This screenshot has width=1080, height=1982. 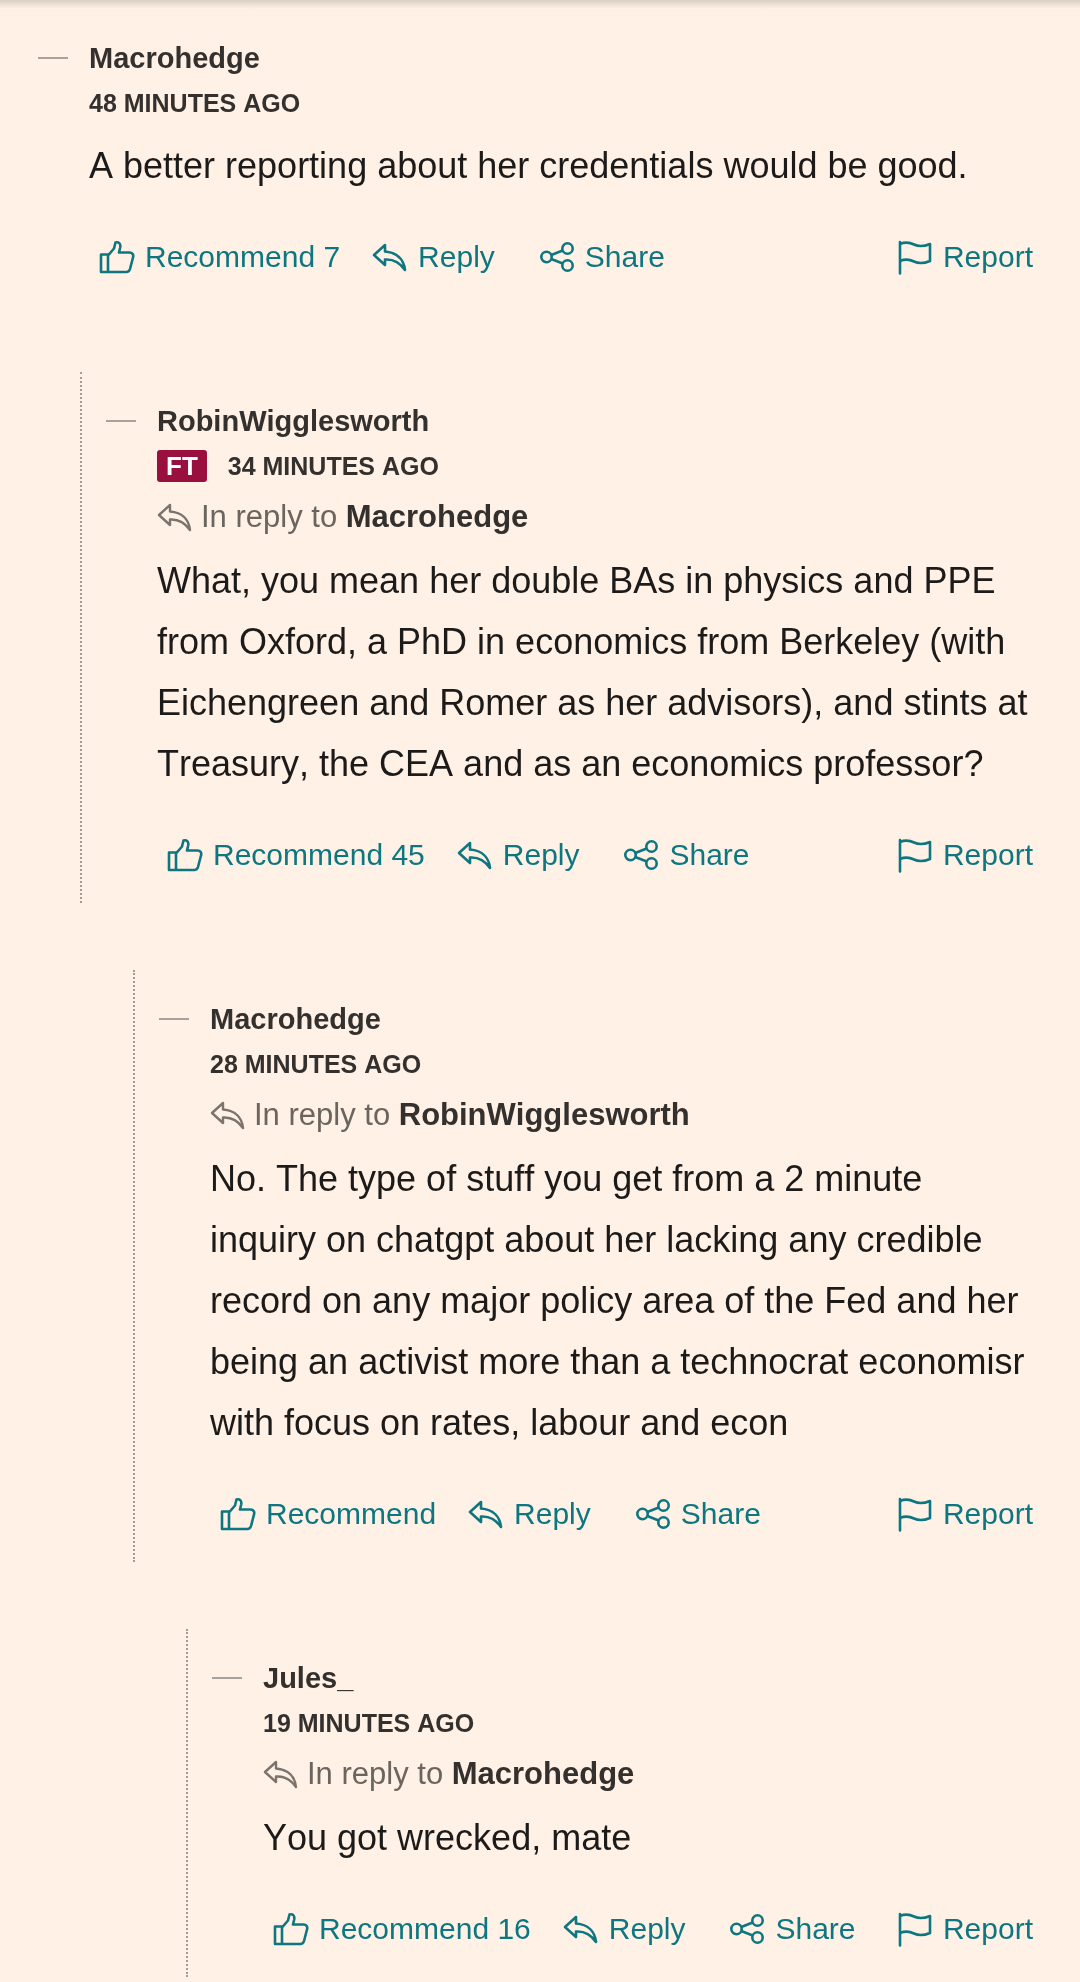 I want to click on recommend-button: Recommend 45, so click(x=296, y=855).